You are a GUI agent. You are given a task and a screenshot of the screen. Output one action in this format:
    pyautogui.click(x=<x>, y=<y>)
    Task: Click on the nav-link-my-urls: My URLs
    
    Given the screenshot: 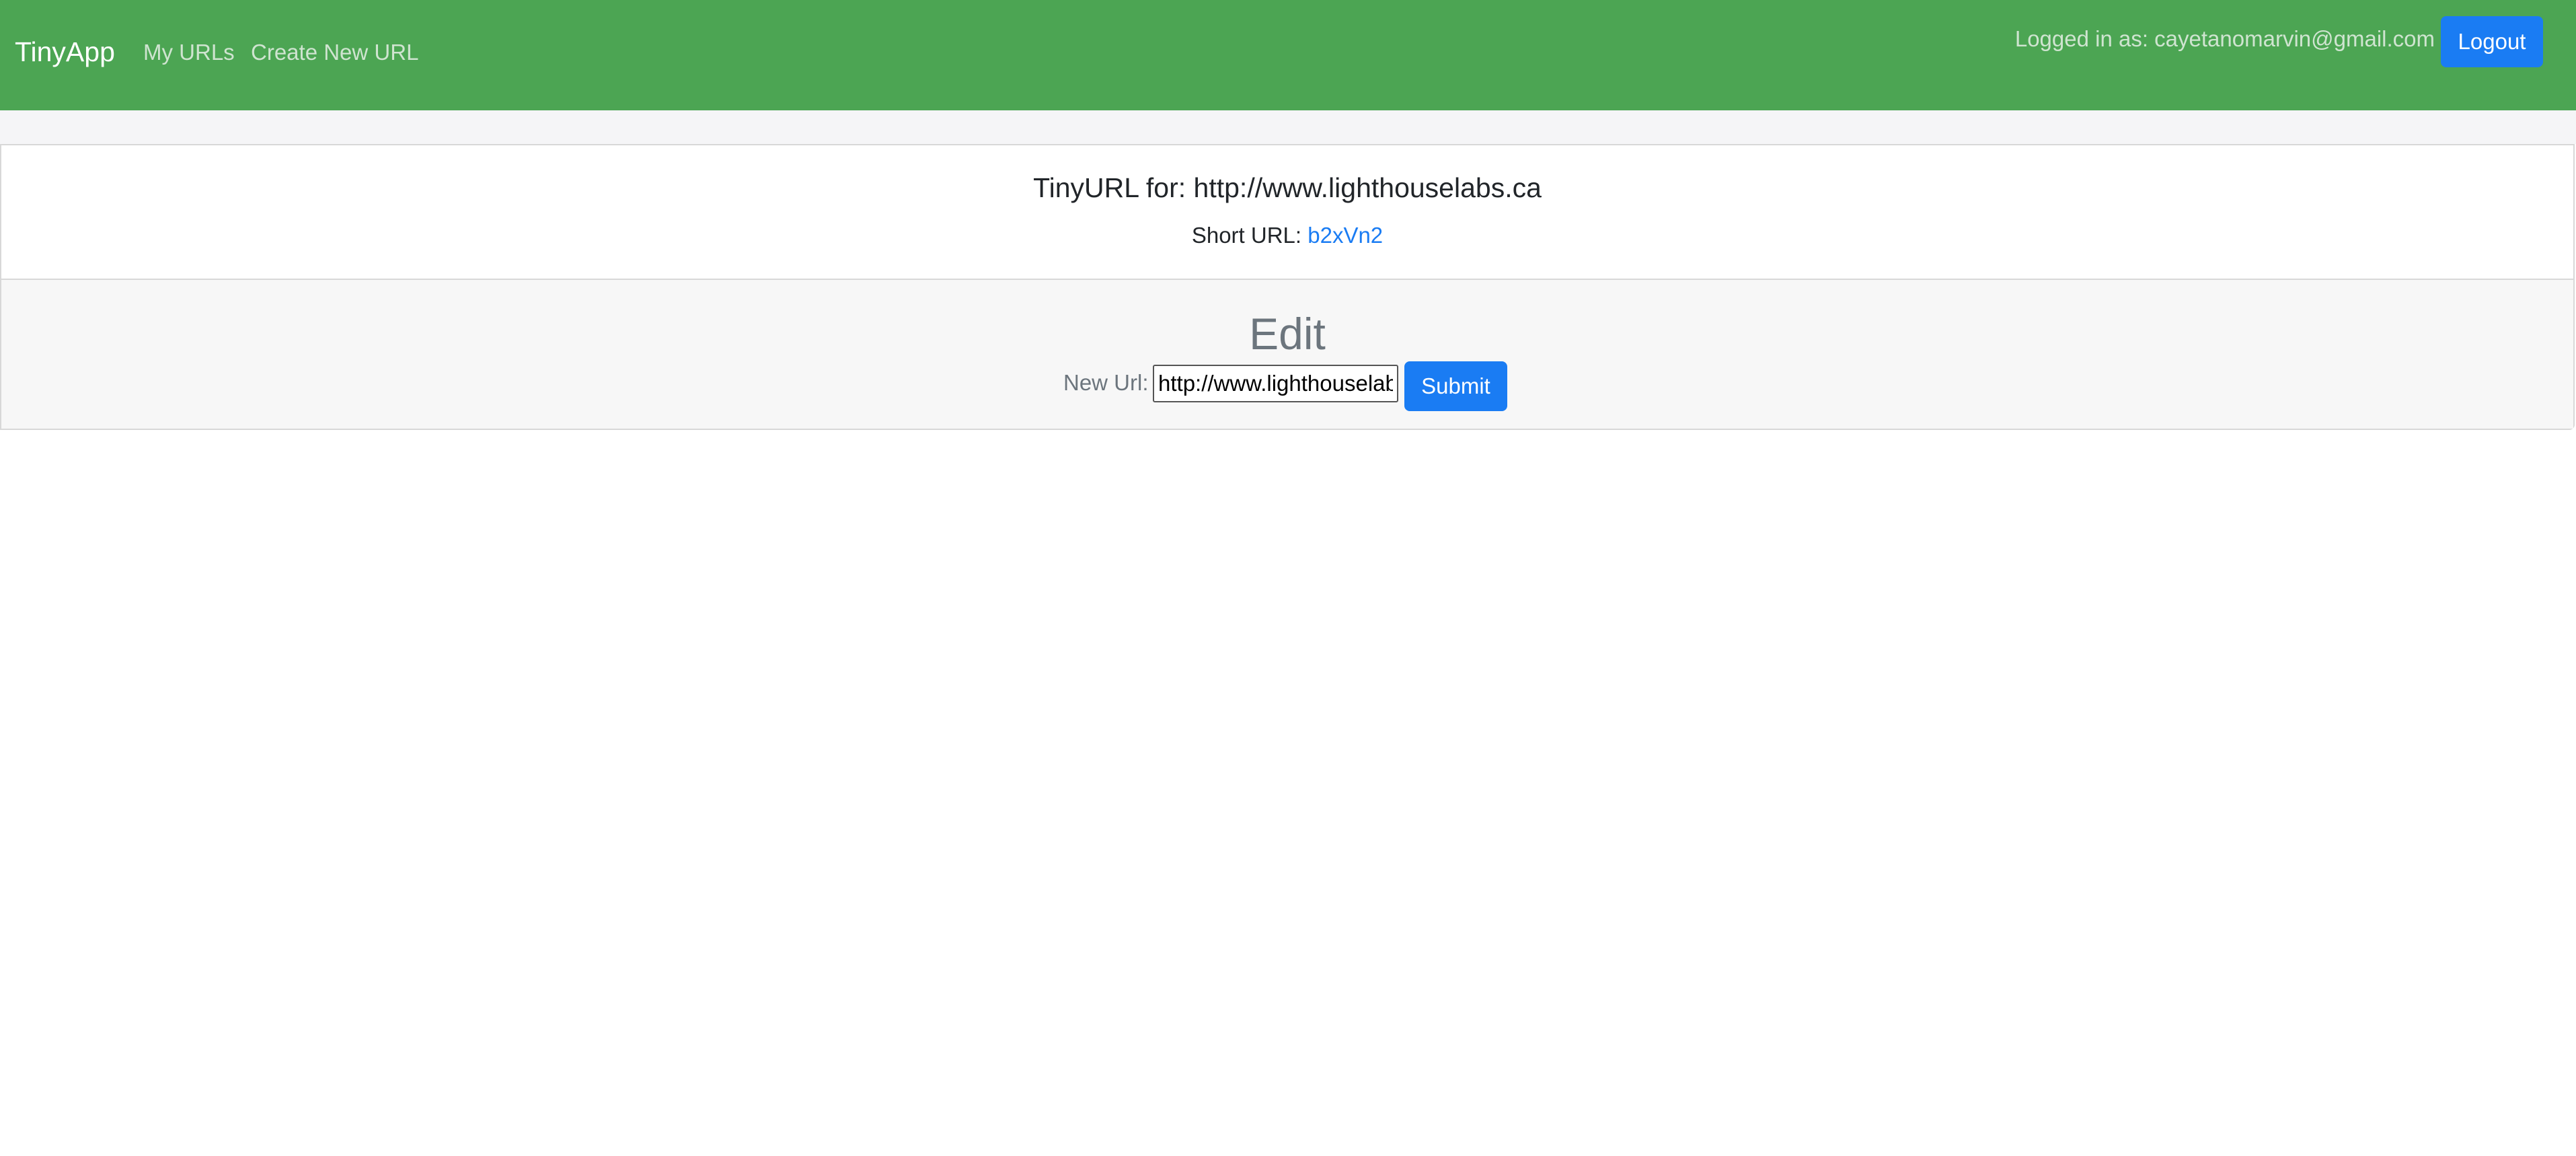 What is the action you would take?
    pyautogui.click(x=189, y=52)
    